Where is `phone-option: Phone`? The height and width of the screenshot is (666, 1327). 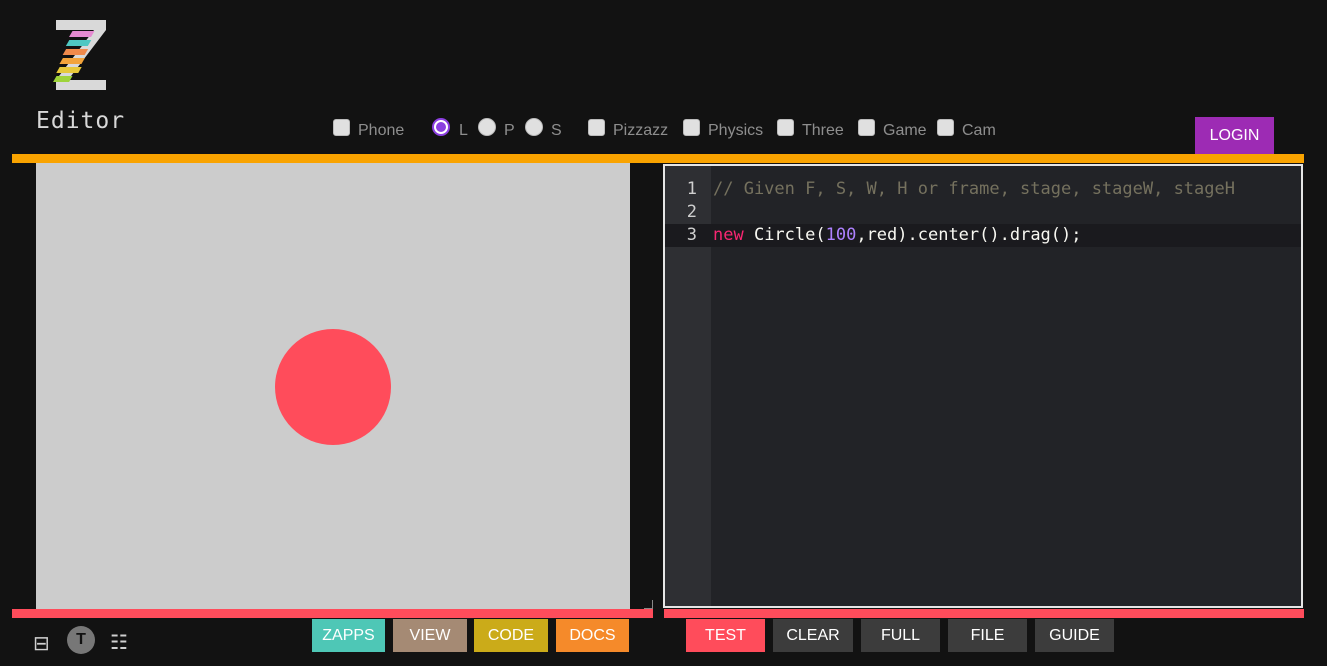
phone-option: Phone is located at coordinates (368, 127).